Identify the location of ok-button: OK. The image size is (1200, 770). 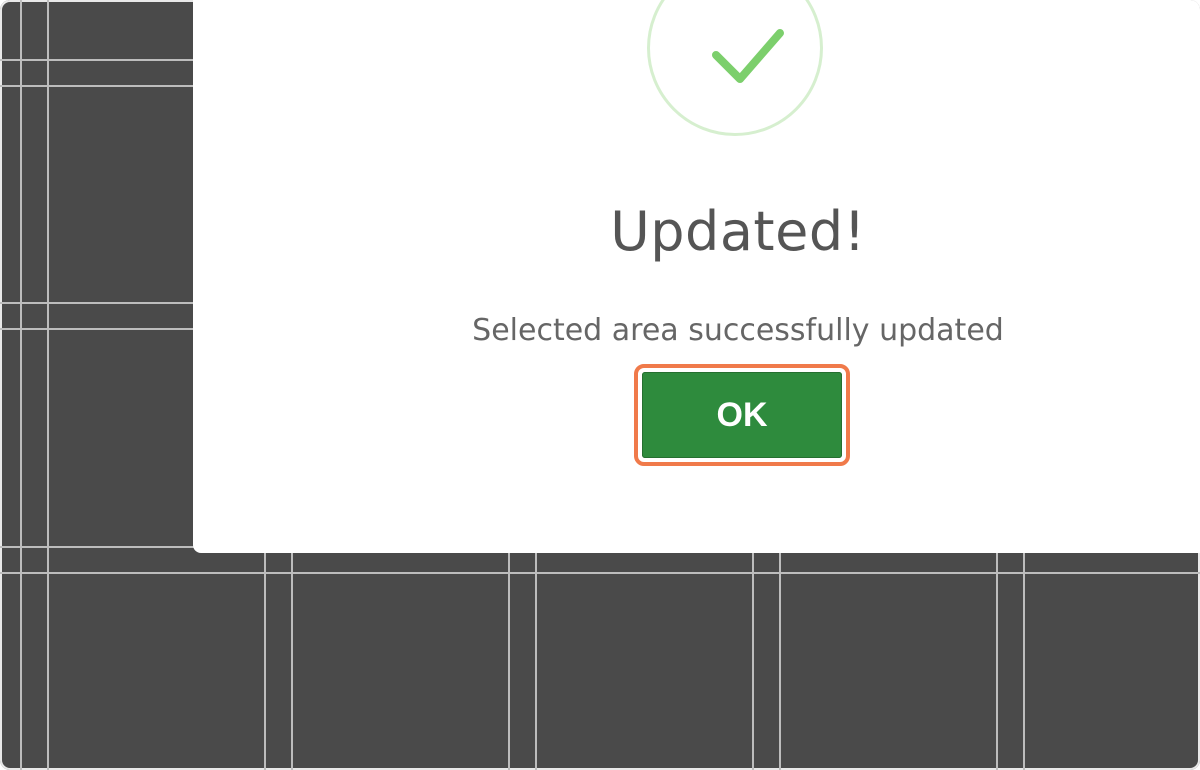
(742, 415).